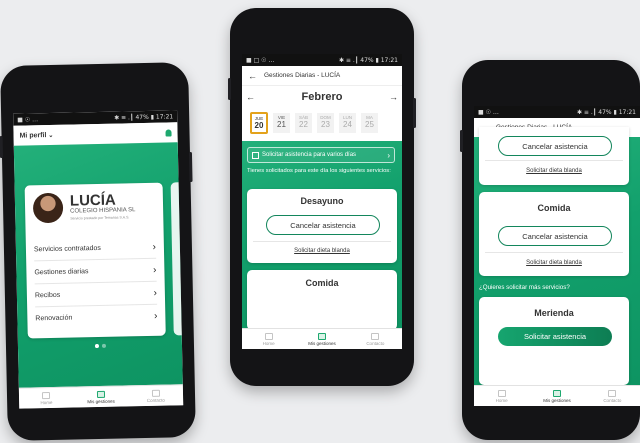 The height and width of the screenshot is (443, 640). Describe the element at coordinates (501, 400) in the screenshot. I see `nav-label: Home` at that location.